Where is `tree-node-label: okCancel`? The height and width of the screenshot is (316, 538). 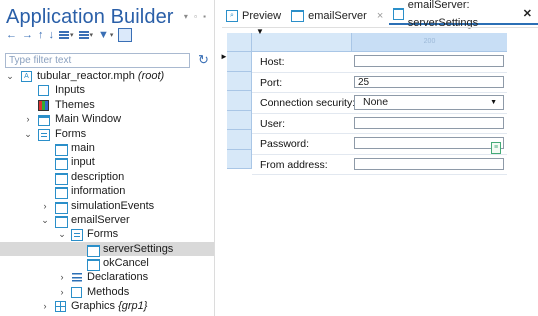 tree-node-label: okCancel is located at coordinates (126, 263).